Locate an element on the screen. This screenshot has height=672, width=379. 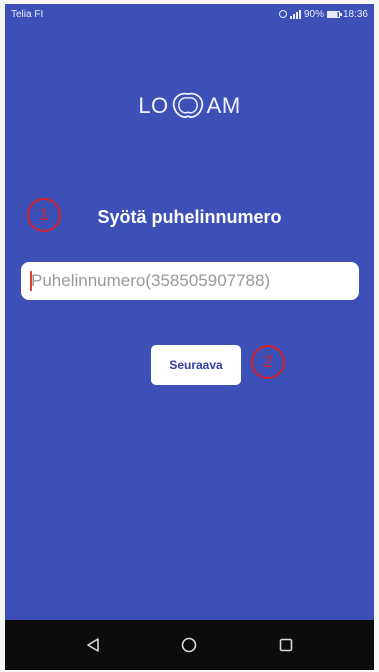
navigation-bar is located at coordinates (189, 645).